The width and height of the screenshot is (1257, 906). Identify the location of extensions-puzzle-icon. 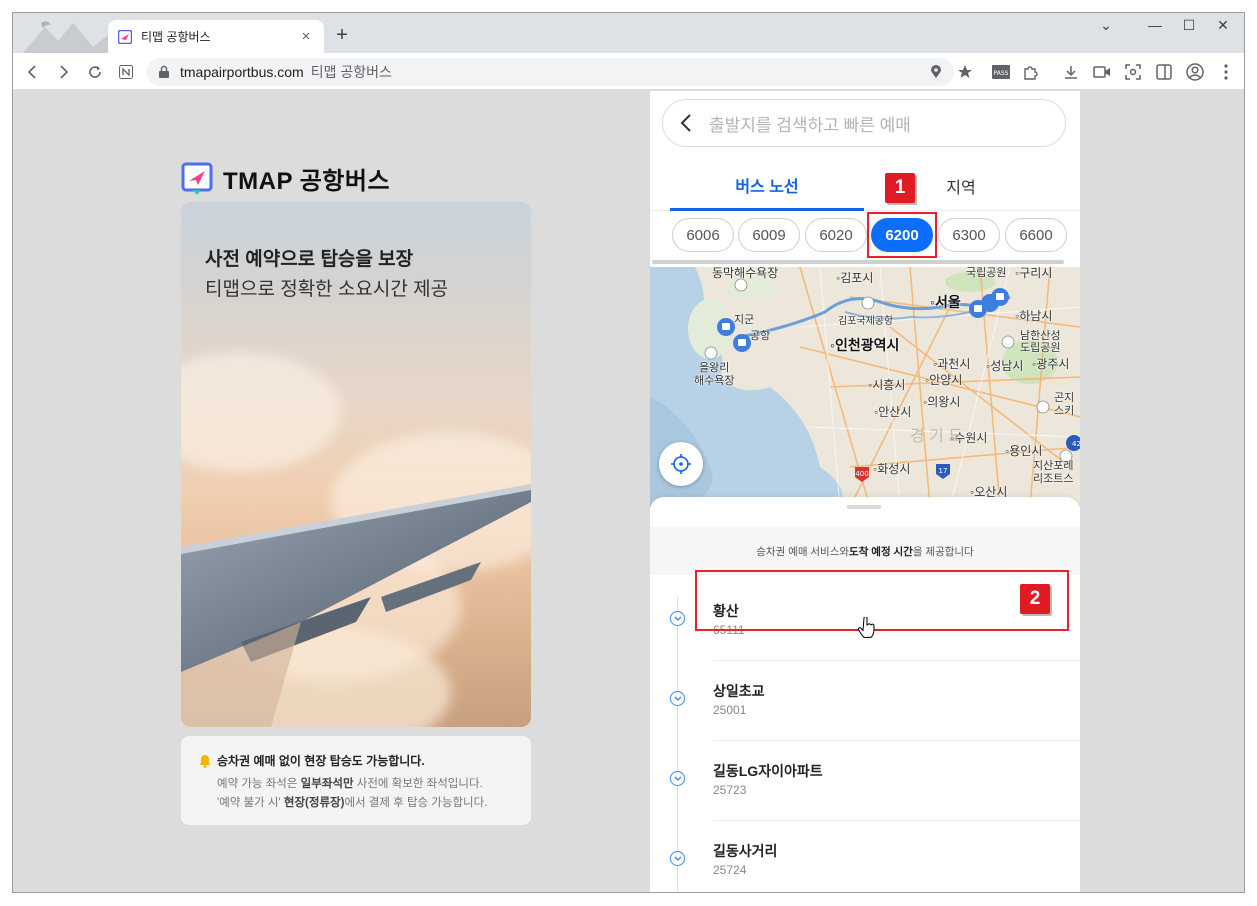
(1031, 72).